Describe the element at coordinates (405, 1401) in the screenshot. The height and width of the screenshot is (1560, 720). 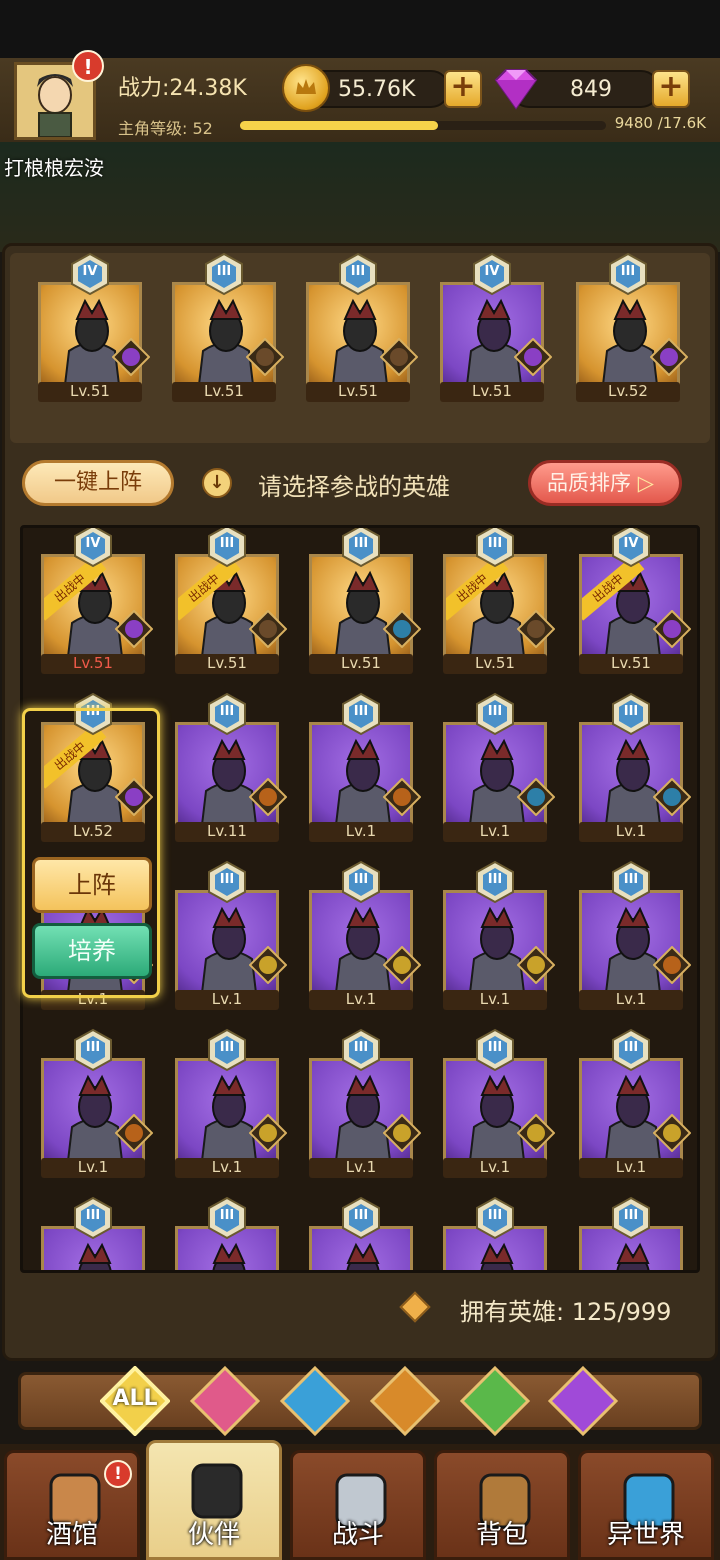
I see `beast-faction-filter-button` at that location.